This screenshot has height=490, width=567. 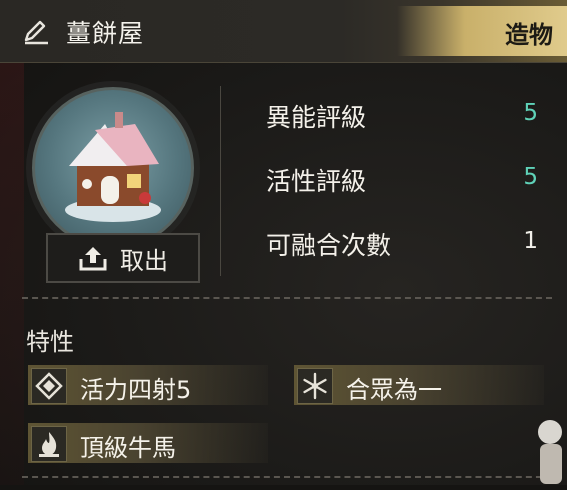 I want to click on trait-chip: 頂級牛馬, so click(x=148, y=443).